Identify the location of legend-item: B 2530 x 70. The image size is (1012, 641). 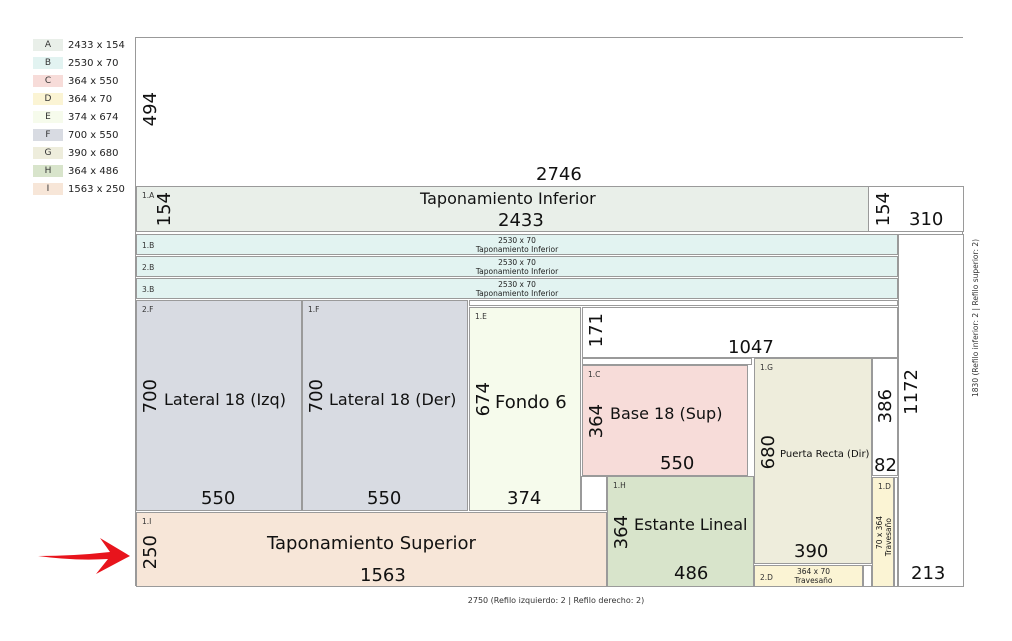
(79, 63).